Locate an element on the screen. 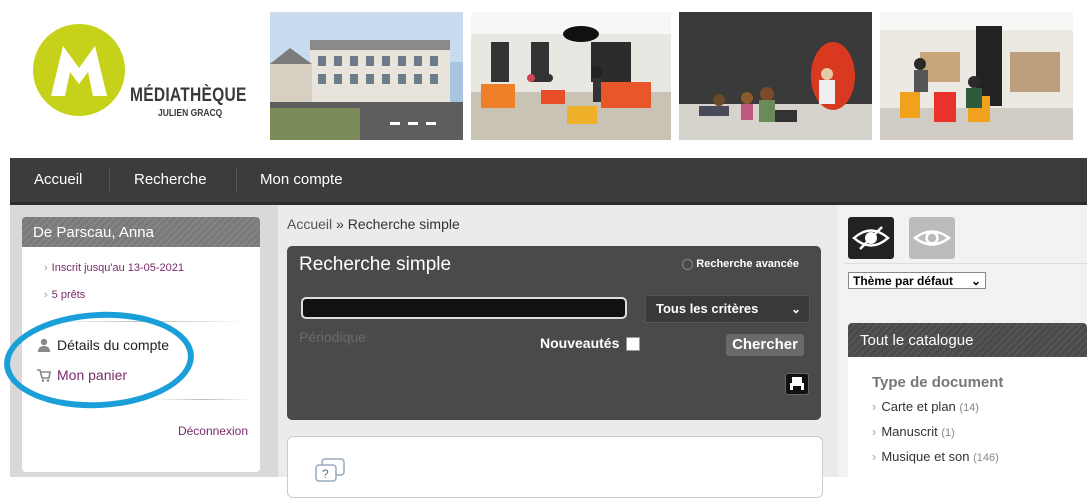 This screenshot has width=1087, height=498. search-button: Chercher is located at coordinates (765, 345).